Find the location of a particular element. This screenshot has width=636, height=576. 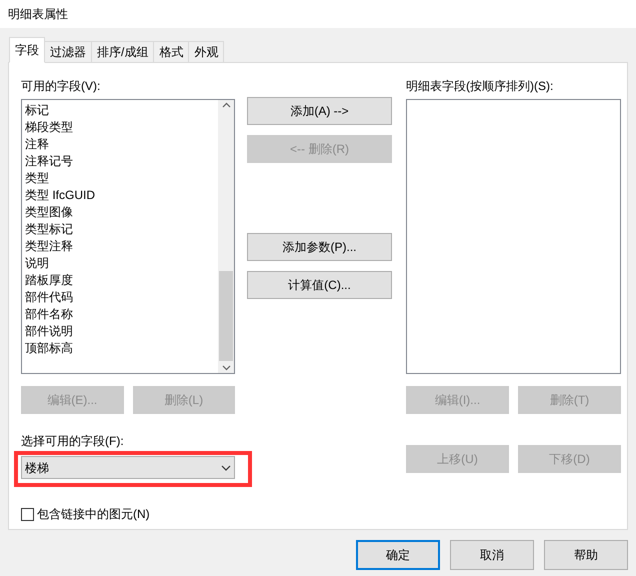

field-label: 选择可用的字段(F): is located at coordinates (73, 441).